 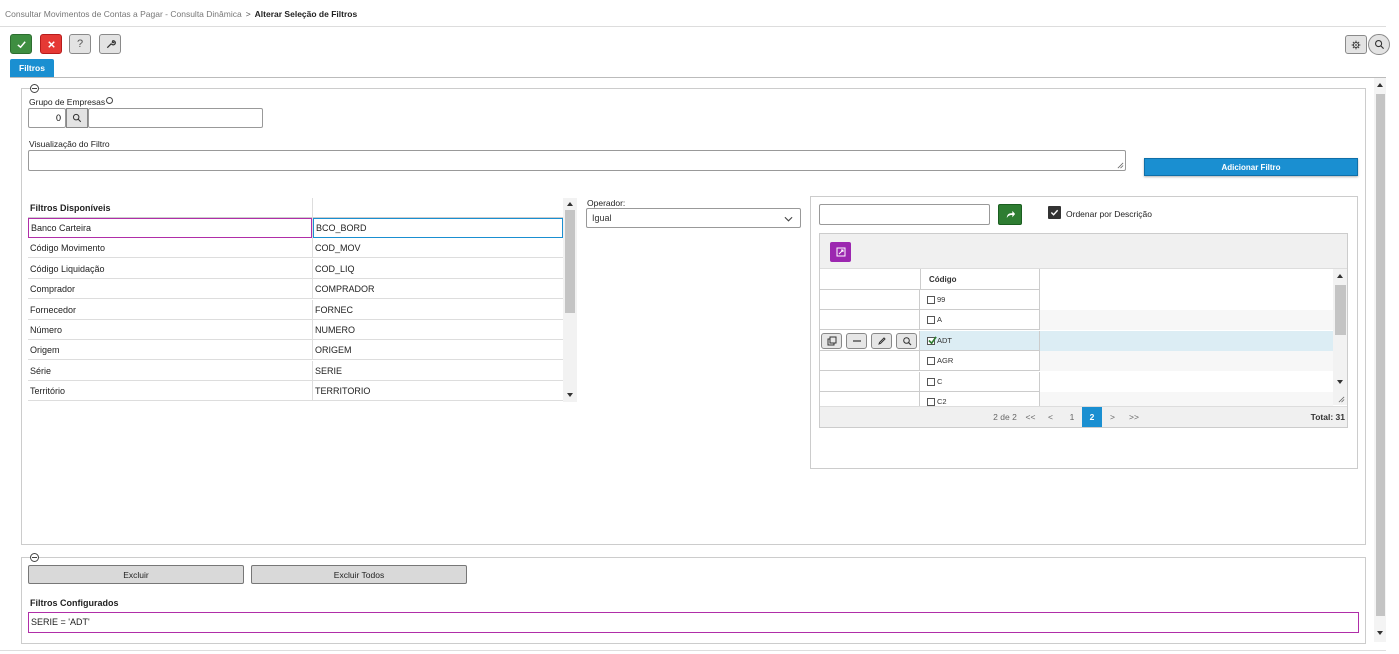 What do you see at coordinates (136, 574) in the screenshot?
I see `excluir-button: Excluir` at bounding box center [136, 574].